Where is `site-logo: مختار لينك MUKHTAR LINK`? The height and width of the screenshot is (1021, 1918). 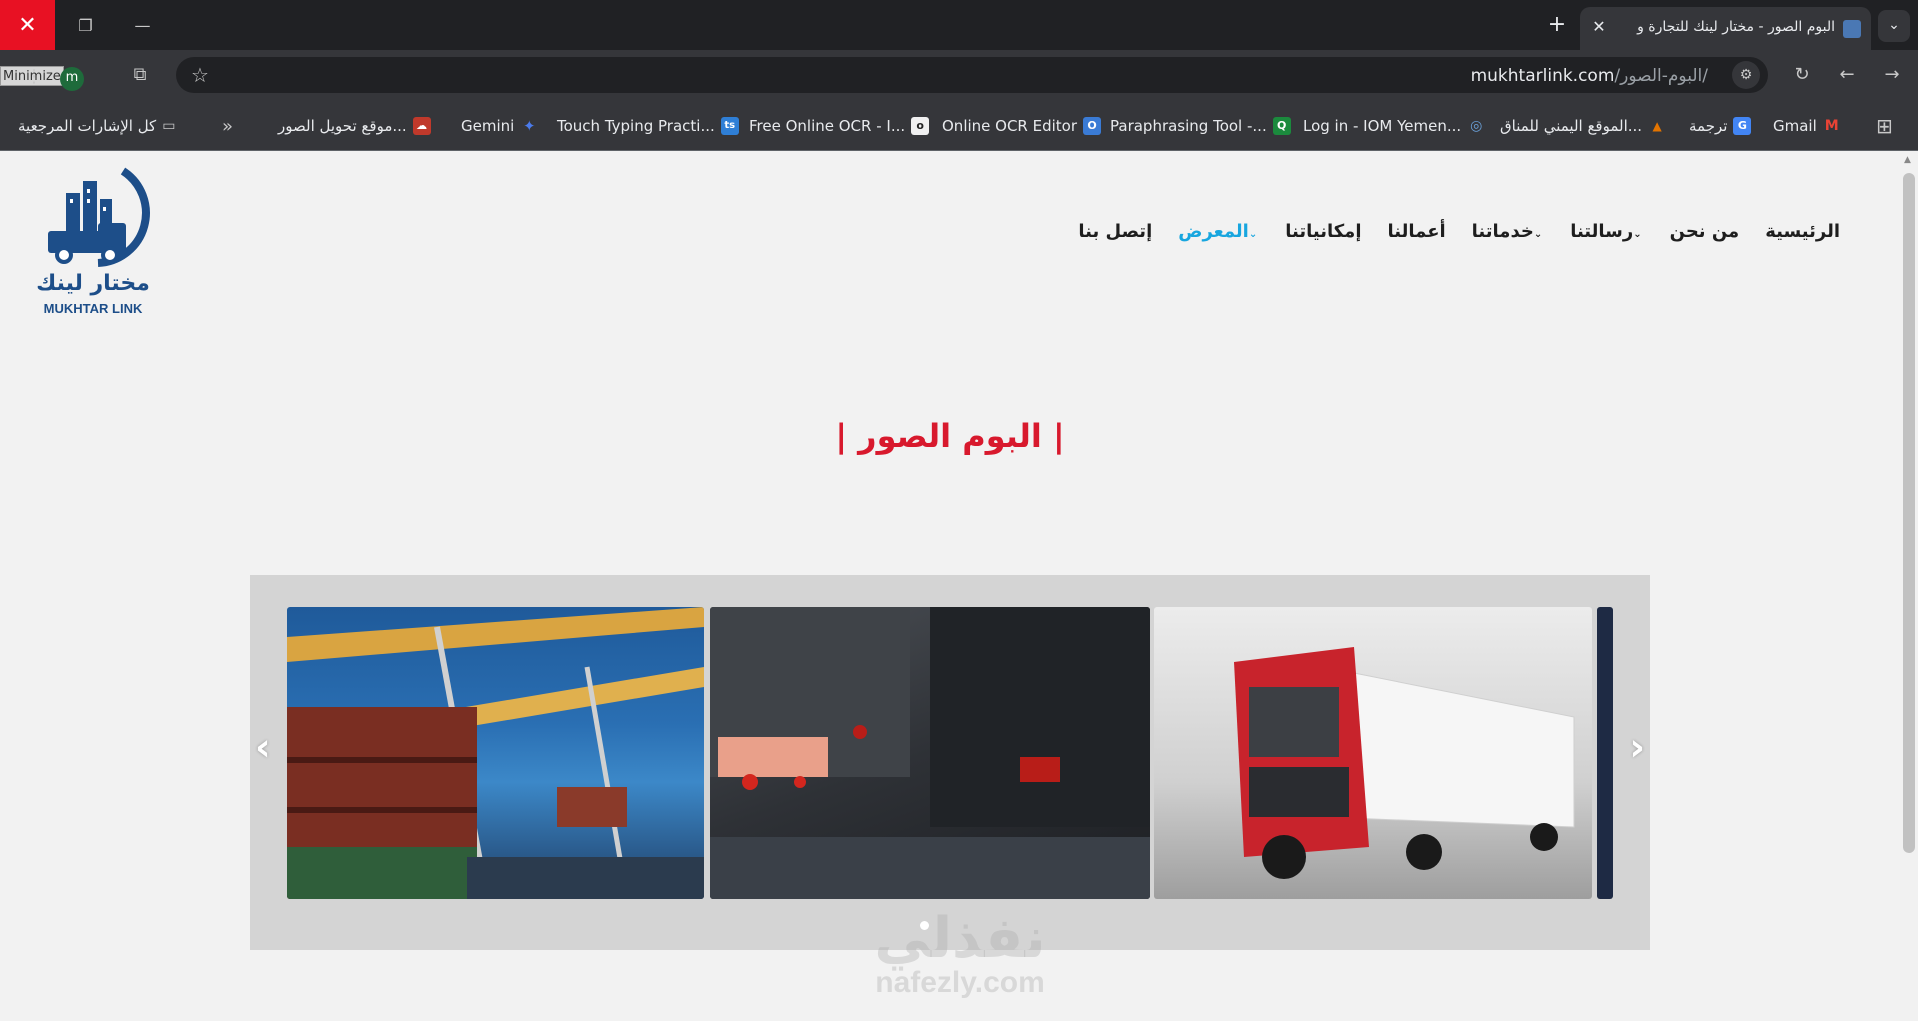
site-logo: مختار لينك MUKHTAR LINK is located at coordinates (93, 239).